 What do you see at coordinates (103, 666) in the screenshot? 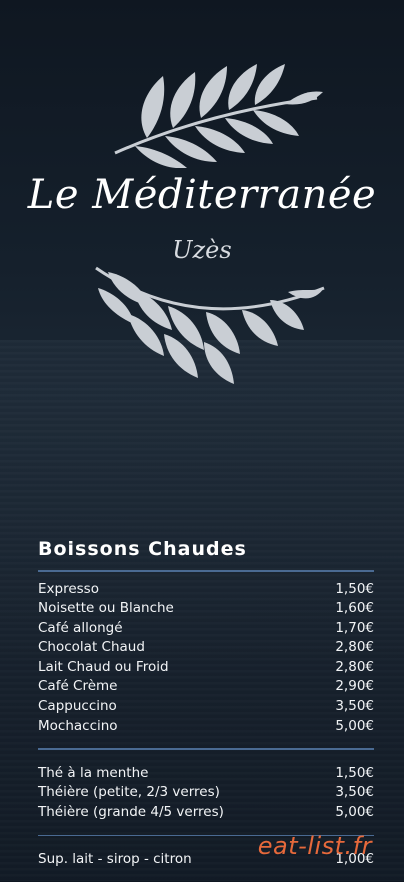
I see `menu-item-name: Lait Chaud ou Froid` at bounding box center [103, 666].